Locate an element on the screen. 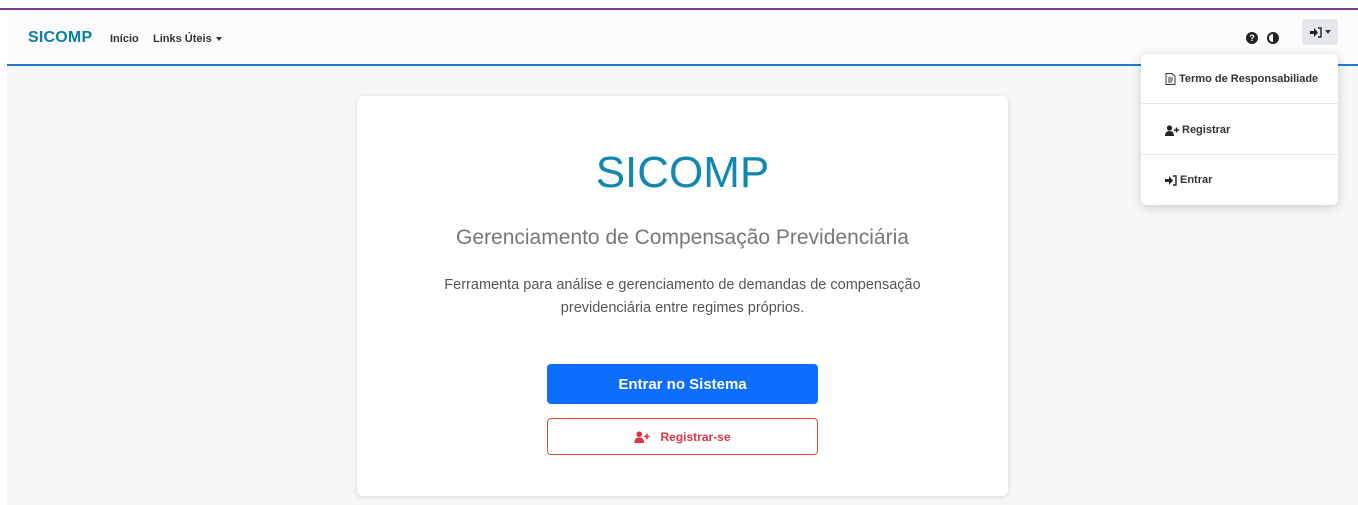  menu-item-entrar: Entrar is located at coordinates (1188, 180).